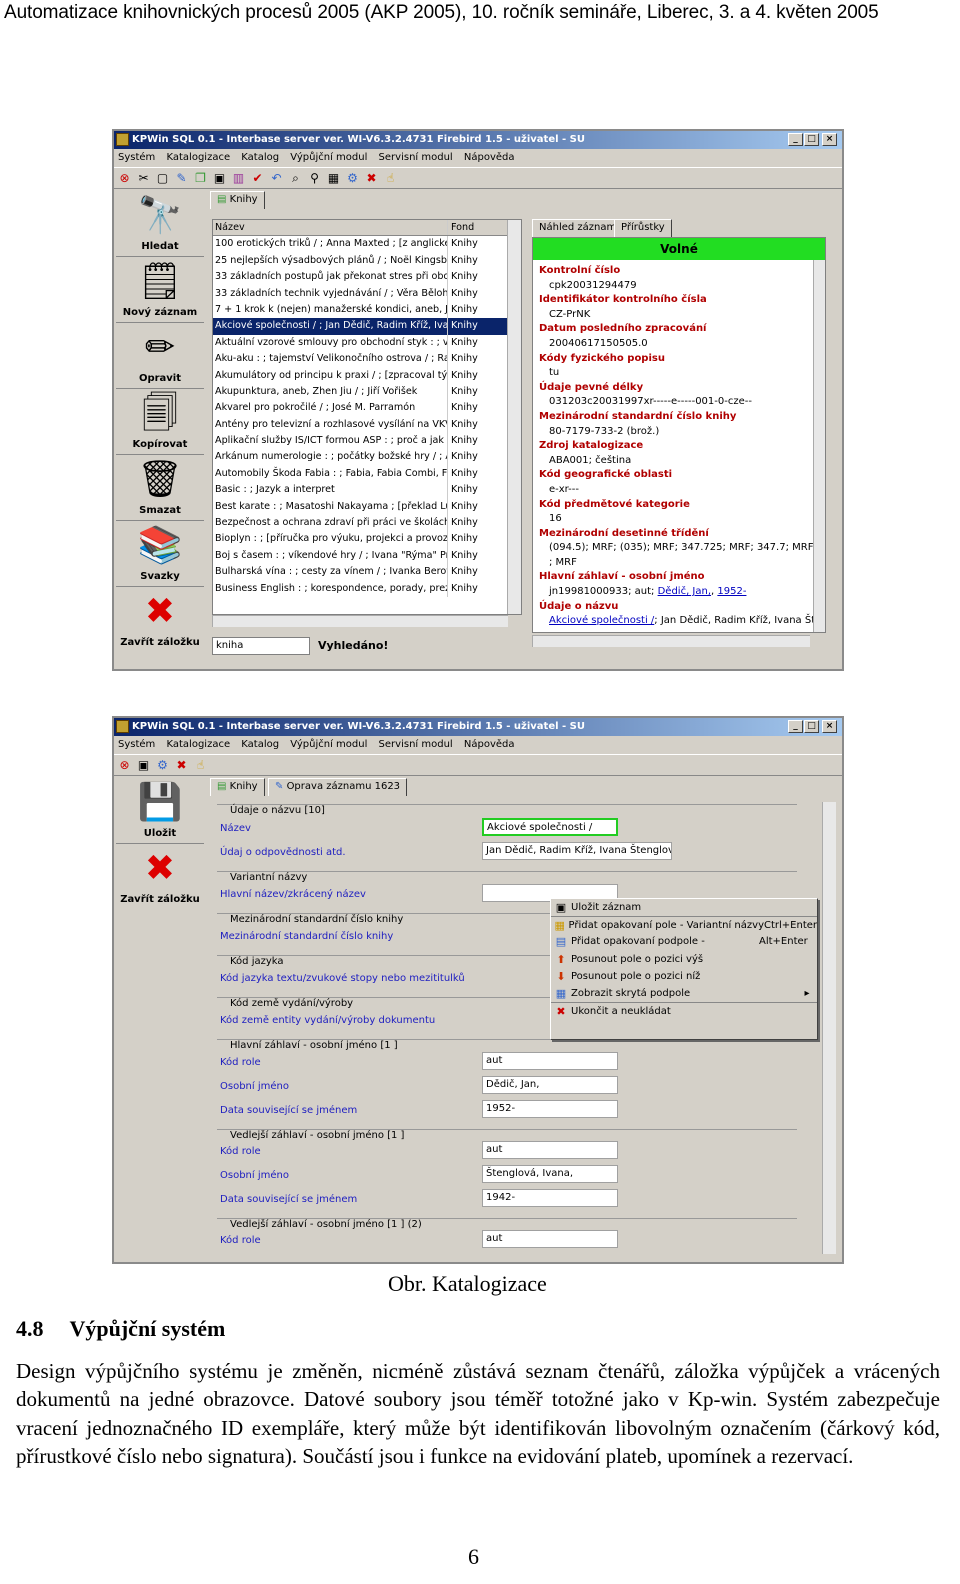 Image resolution: width=960 pixels, height=1584 pixels. Describe the element at coordinates (238, 178) in the screenshot. I see `books-icon: ▥` at that location.